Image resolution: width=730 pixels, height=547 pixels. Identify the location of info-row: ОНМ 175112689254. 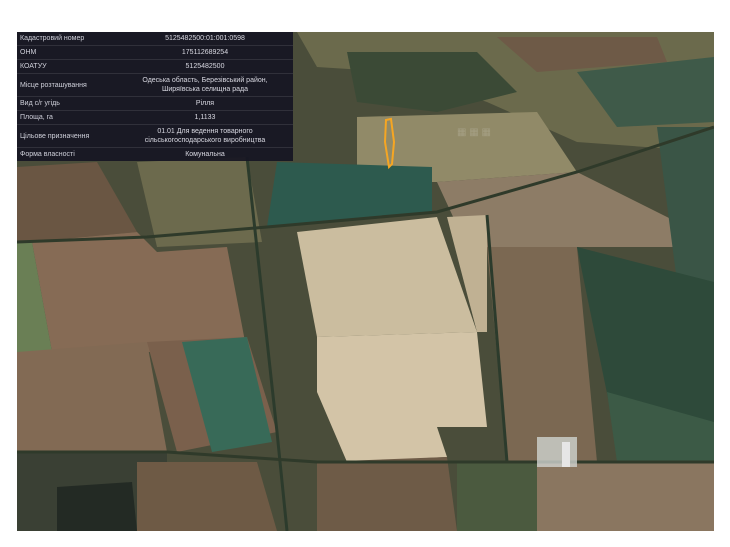
(155, 53).